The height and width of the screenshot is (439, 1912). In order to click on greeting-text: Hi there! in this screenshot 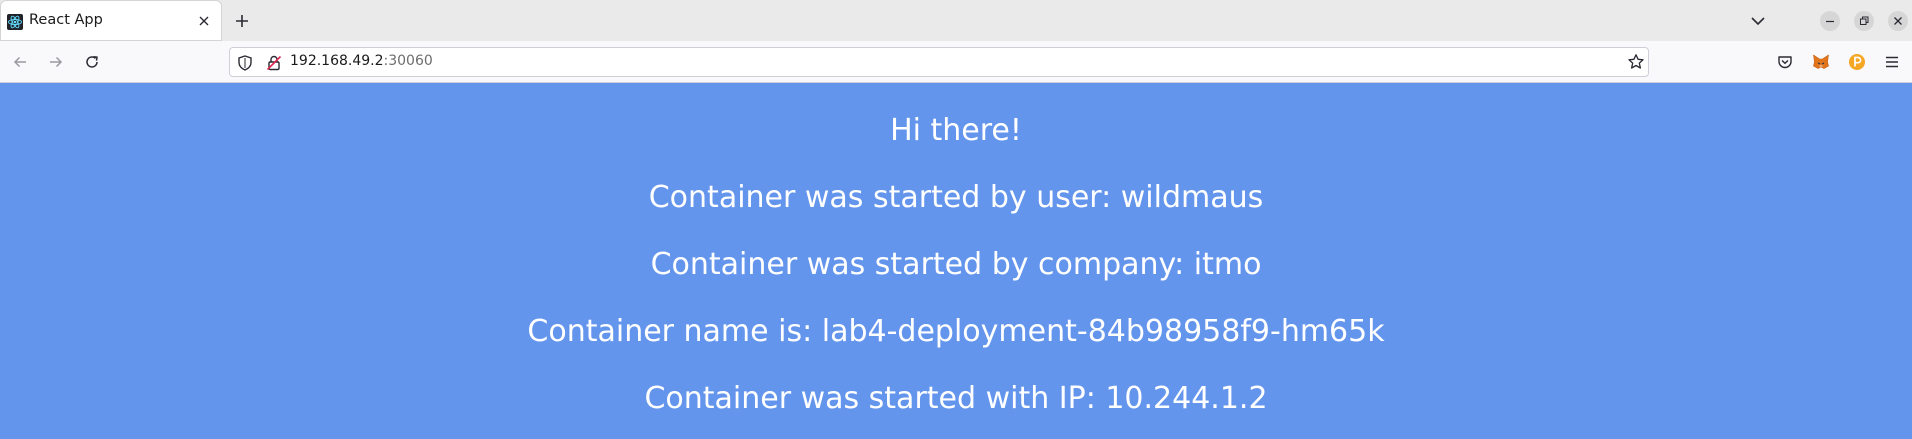, I will do `click(956, 130)`.